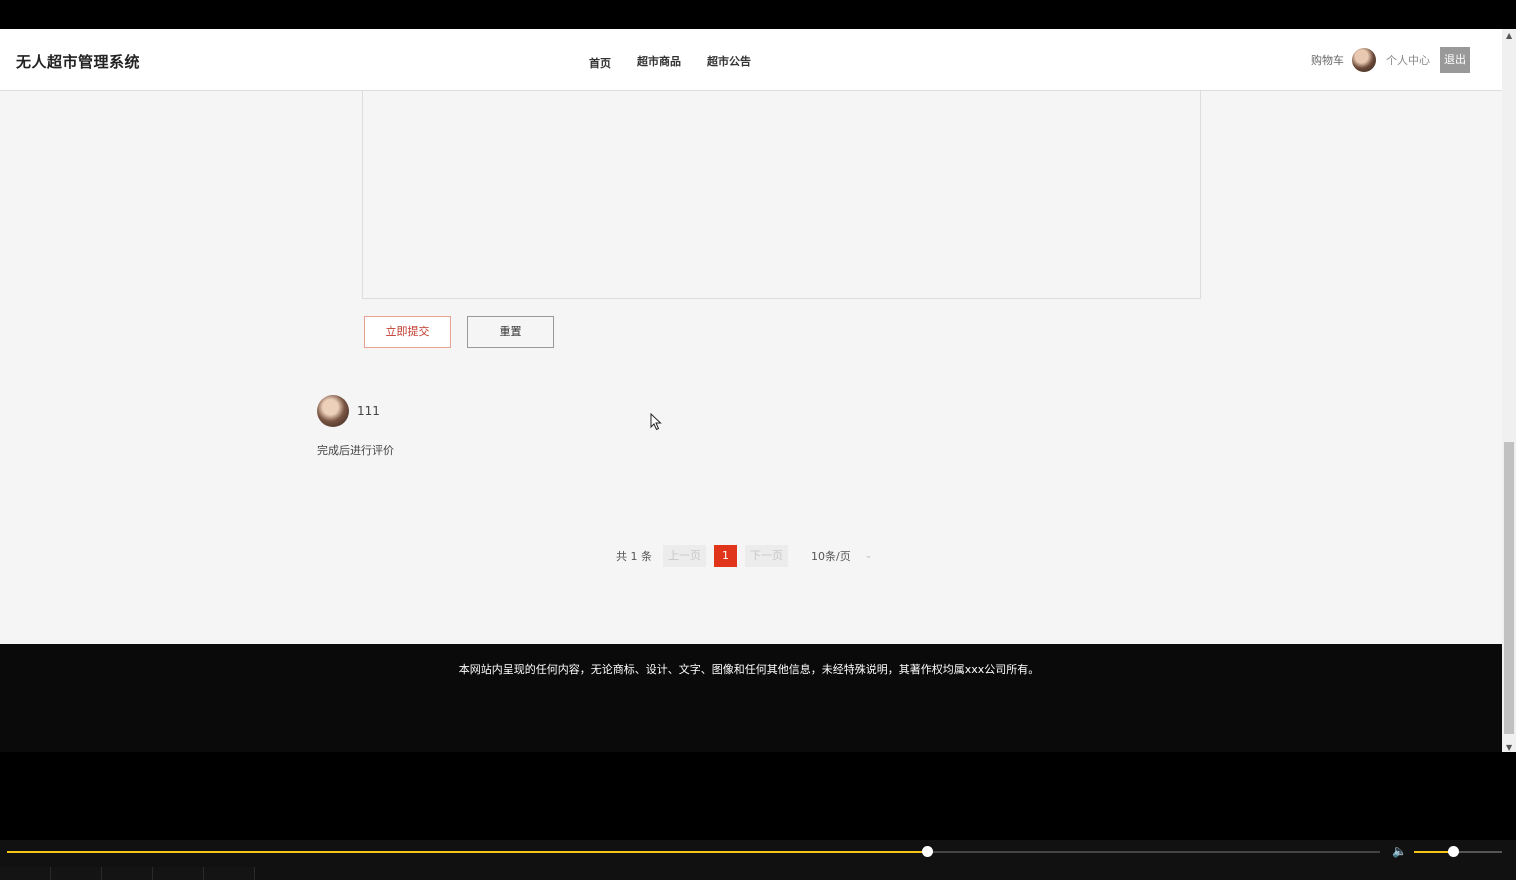 This screenshot has width=1516, height=880. What do you see at coordinates (758, 860) in the screenshot?
I see `video-player-controls: 🔈` at bounding box center [758, 860].